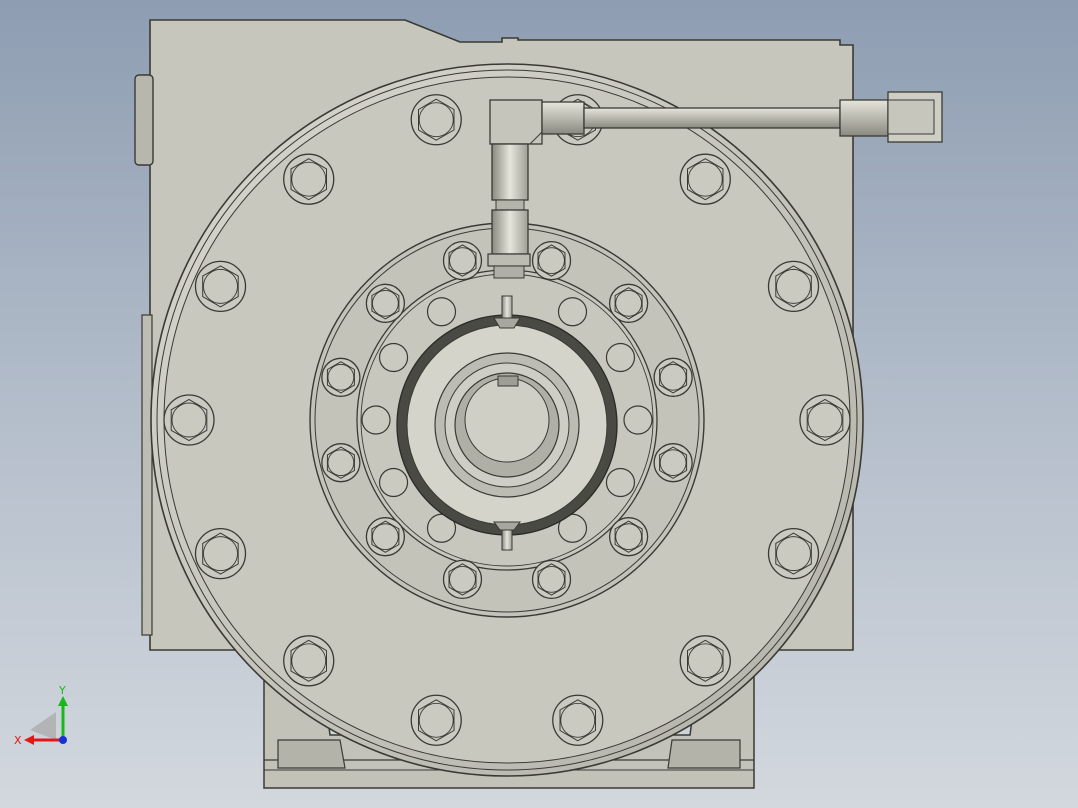 Image resolution: width=1078 pixels, height=808 pixels. I want to click on keyway, so click(508, 381).